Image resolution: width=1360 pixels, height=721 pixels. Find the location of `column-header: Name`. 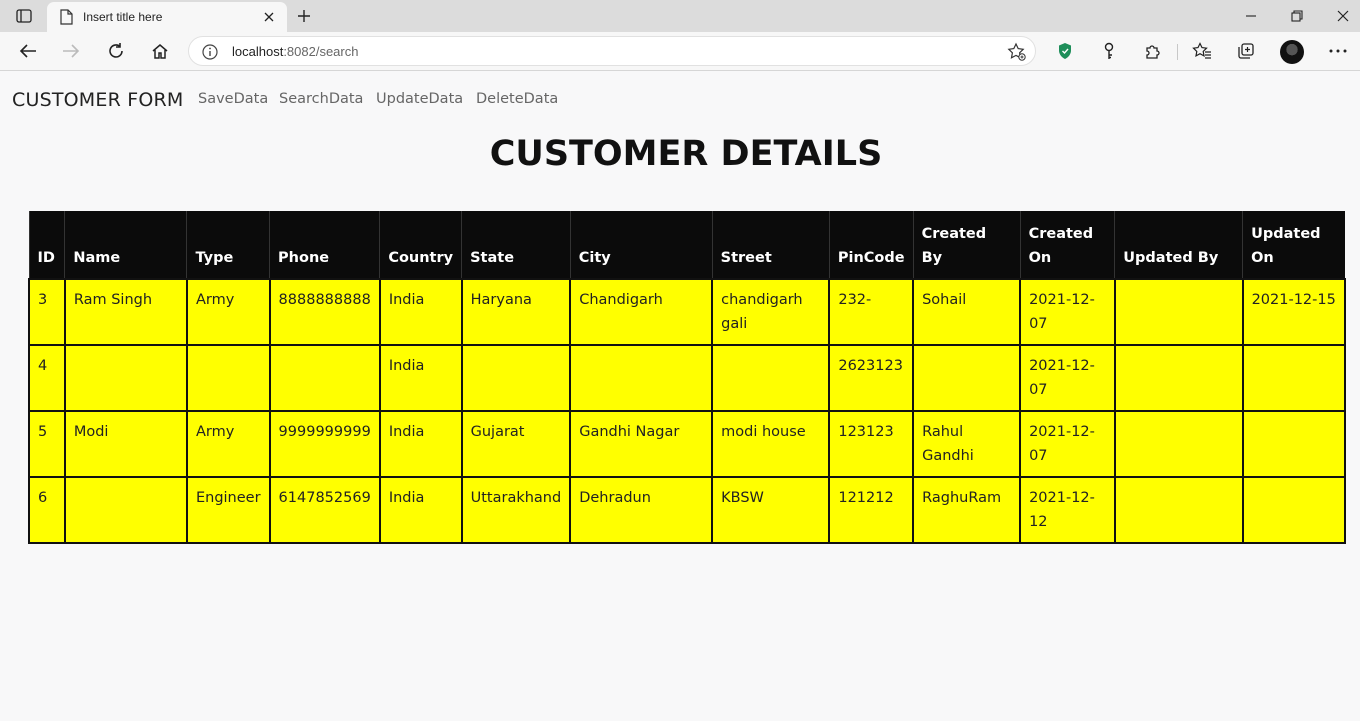

column-header: Name is located at coordinates (125, 245).